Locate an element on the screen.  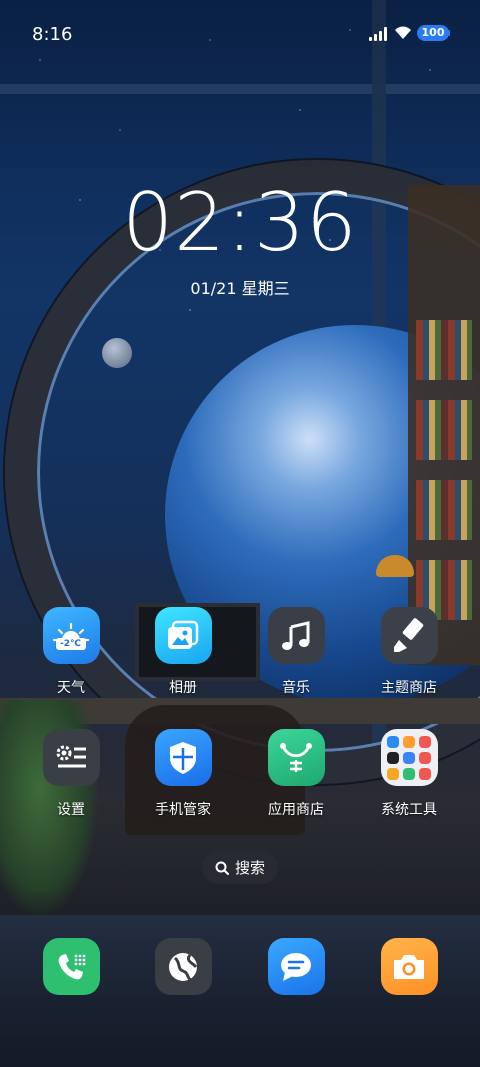
dock-phone is located at coordinates (71, 966).